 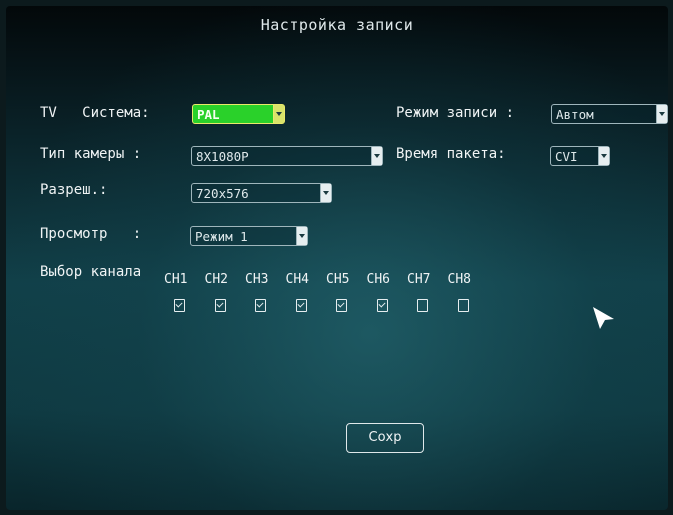 What do you see at coordinates (459, 279) in the screenshot?
I see `channel-label: CH8` at bounding box center [459, 279].